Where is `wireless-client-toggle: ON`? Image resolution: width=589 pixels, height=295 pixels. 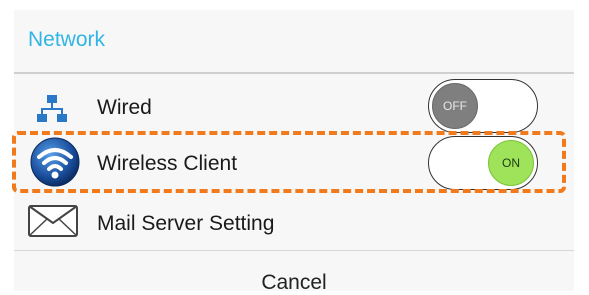 wireless-client-toggle: ON is located at coordinates (483, 163).